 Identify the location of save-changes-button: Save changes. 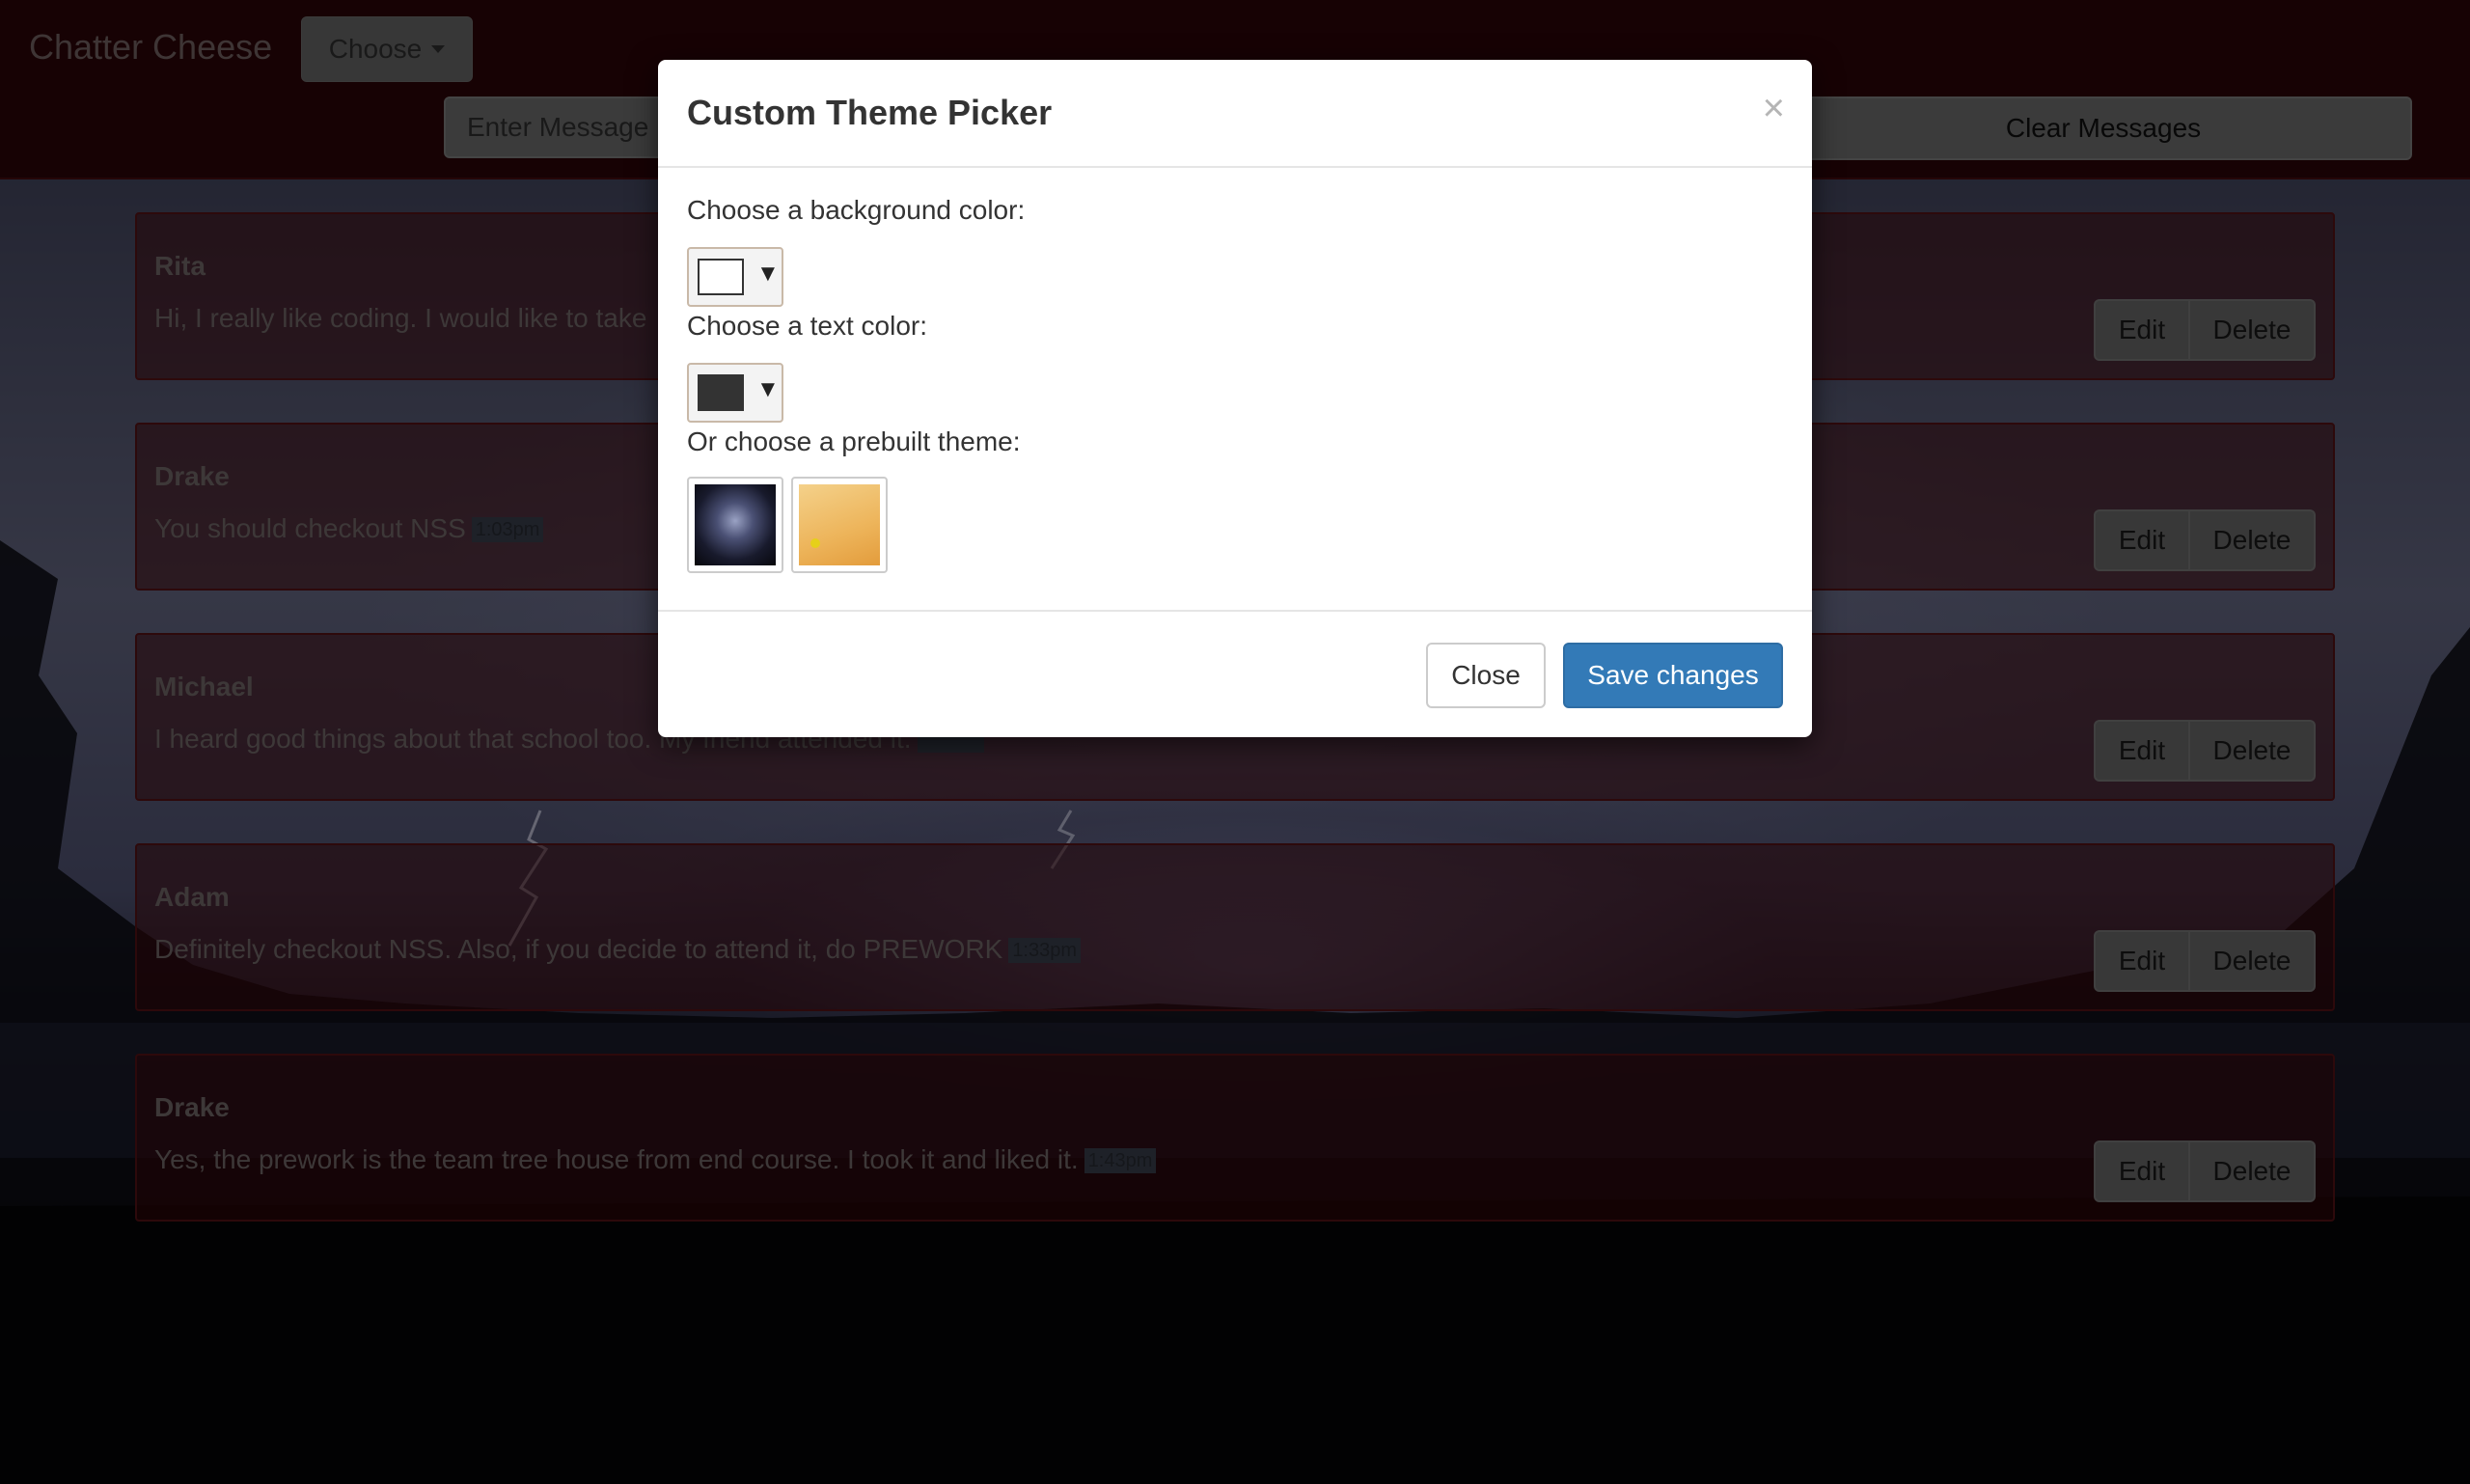
(1673, 675).